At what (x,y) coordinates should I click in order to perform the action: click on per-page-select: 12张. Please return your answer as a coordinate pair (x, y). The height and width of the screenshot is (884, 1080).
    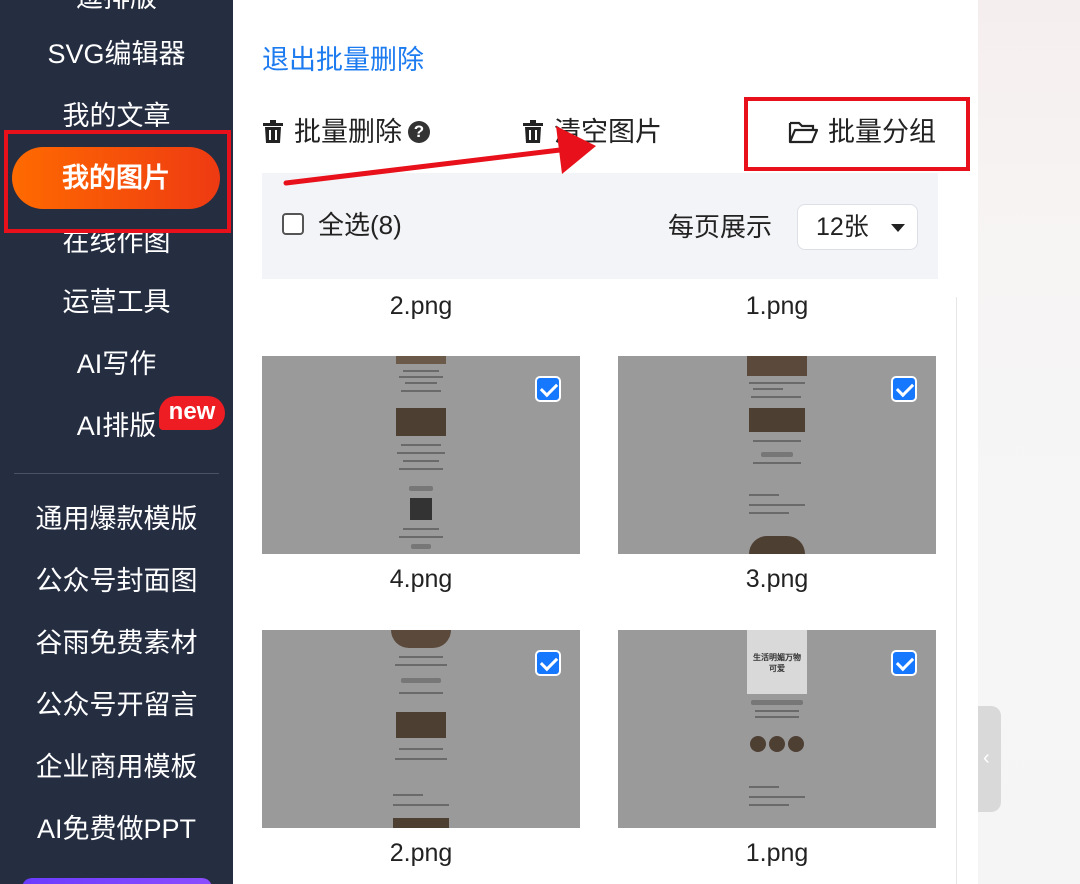
    Looking at the image, I should click on (857, 227).